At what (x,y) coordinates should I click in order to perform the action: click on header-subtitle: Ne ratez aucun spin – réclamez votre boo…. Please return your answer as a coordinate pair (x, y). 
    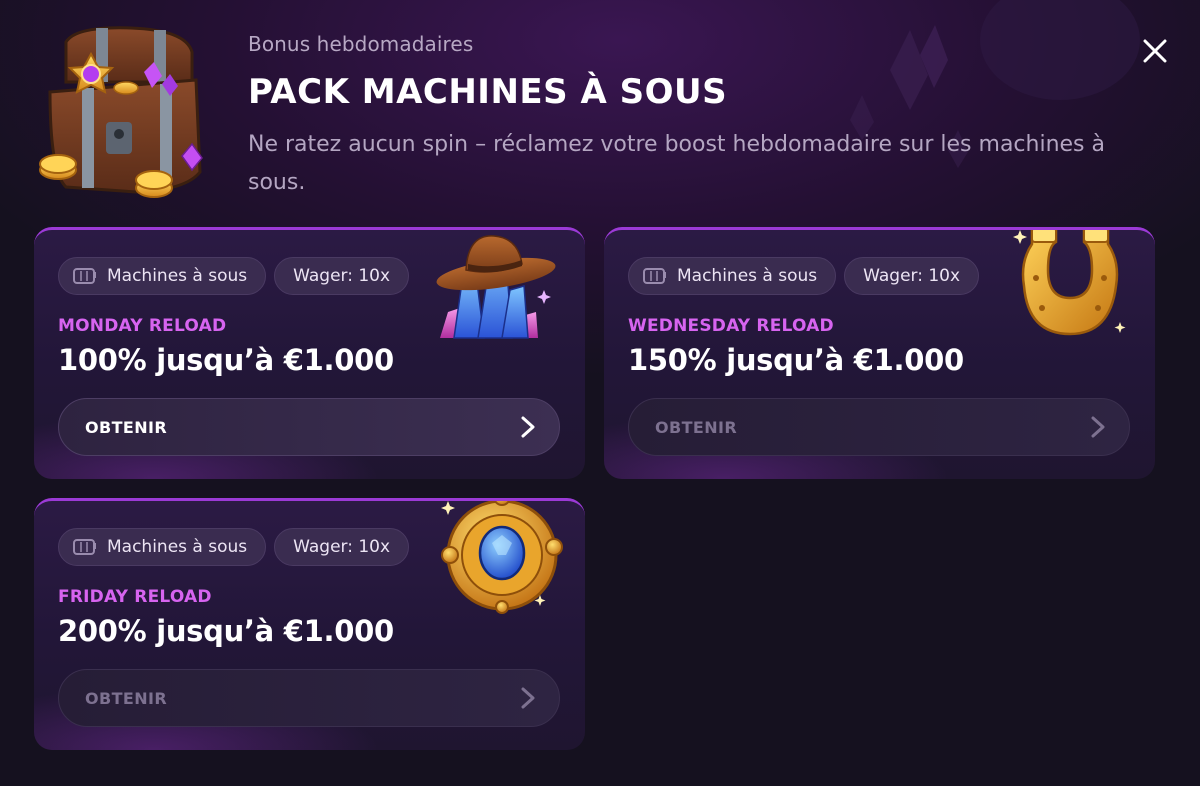
    Looking at the image, I should click on (676, 163).